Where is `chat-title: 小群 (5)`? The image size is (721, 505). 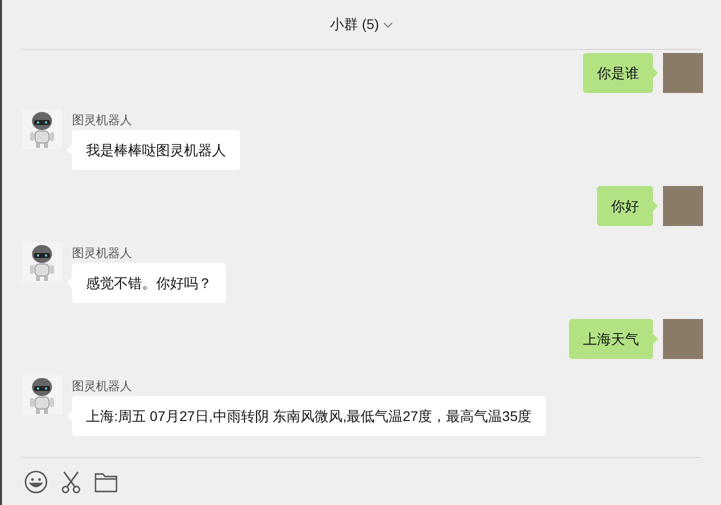
chat-title: 小群 (5) is located at coordinates (361, 24).